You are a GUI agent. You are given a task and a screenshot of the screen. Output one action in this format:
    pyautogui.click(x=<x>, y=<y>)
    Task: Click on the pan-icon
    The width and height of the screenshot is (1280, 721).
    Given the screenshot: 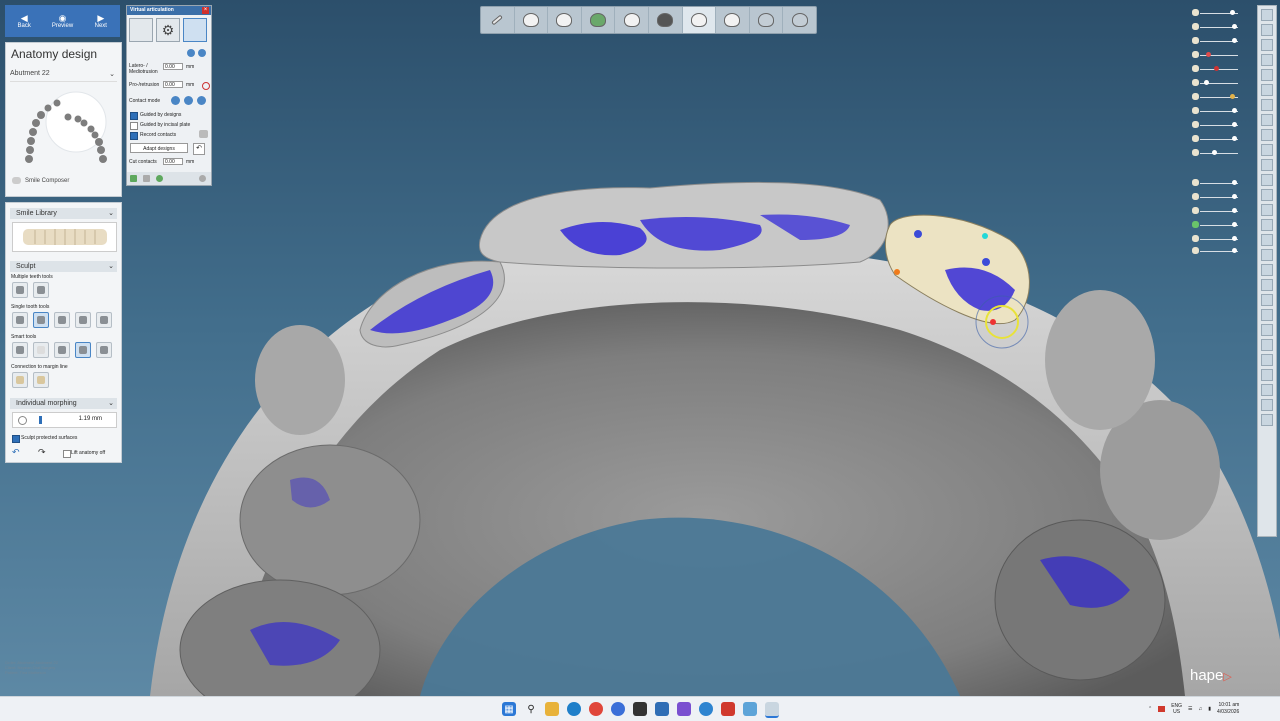 What is the action you would take?
    pyautogui.click(x=1267, y=135)
    